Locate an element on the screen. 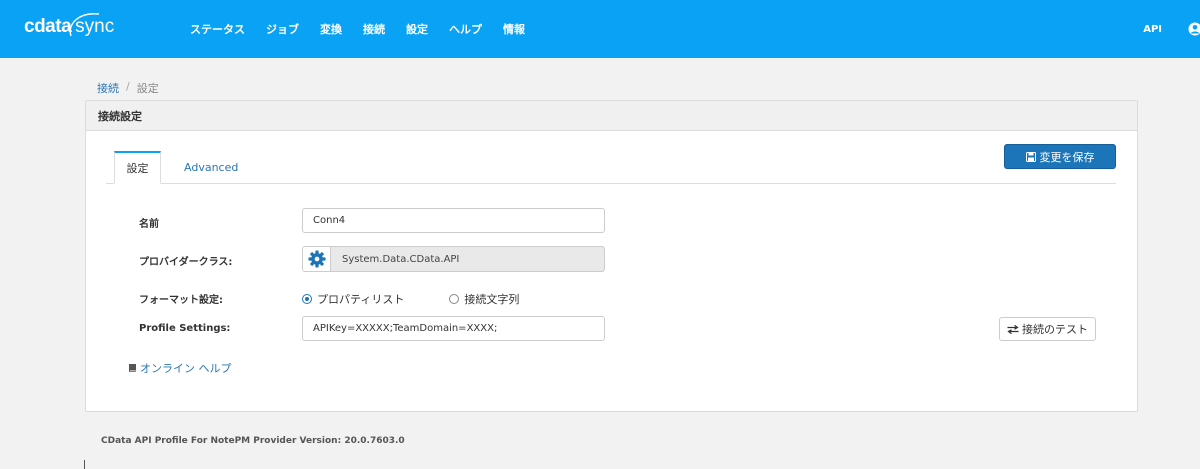  profile-settings-input: APIKey=XXXXX;TeamDomain=XXXX; is located at coordinates (453, 328).